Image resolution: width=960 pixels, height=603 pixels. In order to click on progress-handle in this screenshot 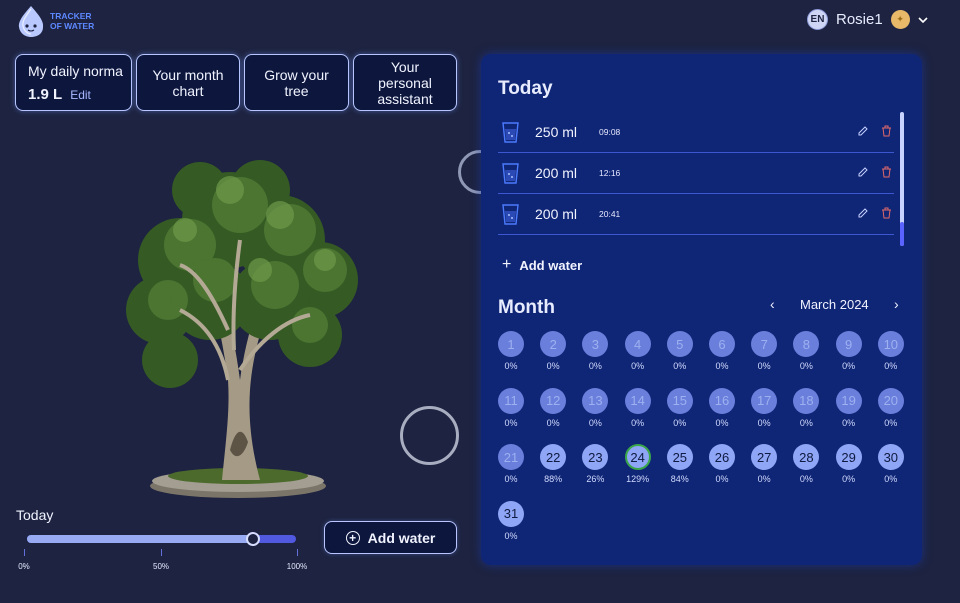, I will do `click(253, 539)`.